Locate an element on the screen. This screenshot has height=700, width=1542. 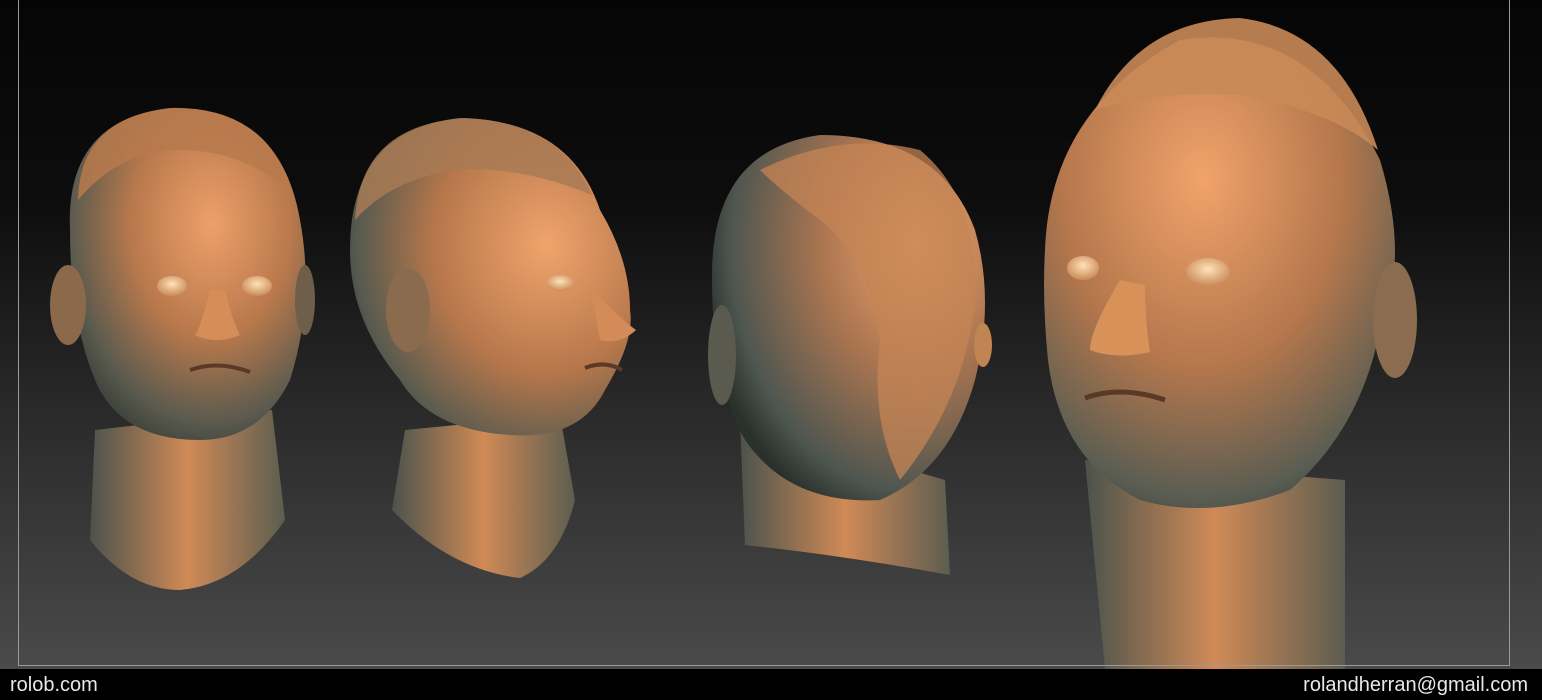
neck-shape is located at coordinates (483, 496).